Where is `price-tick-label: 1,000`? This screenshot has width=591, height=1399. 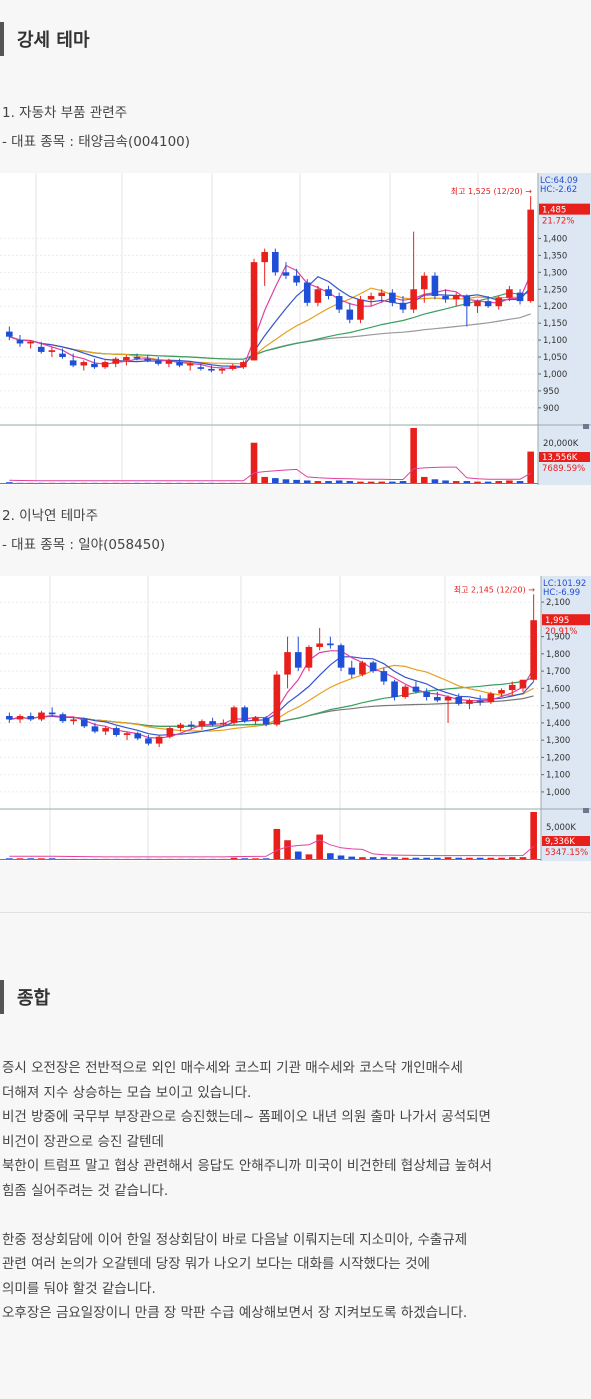 price-tick-label: 1,000 is located at coordinates (558, 793).